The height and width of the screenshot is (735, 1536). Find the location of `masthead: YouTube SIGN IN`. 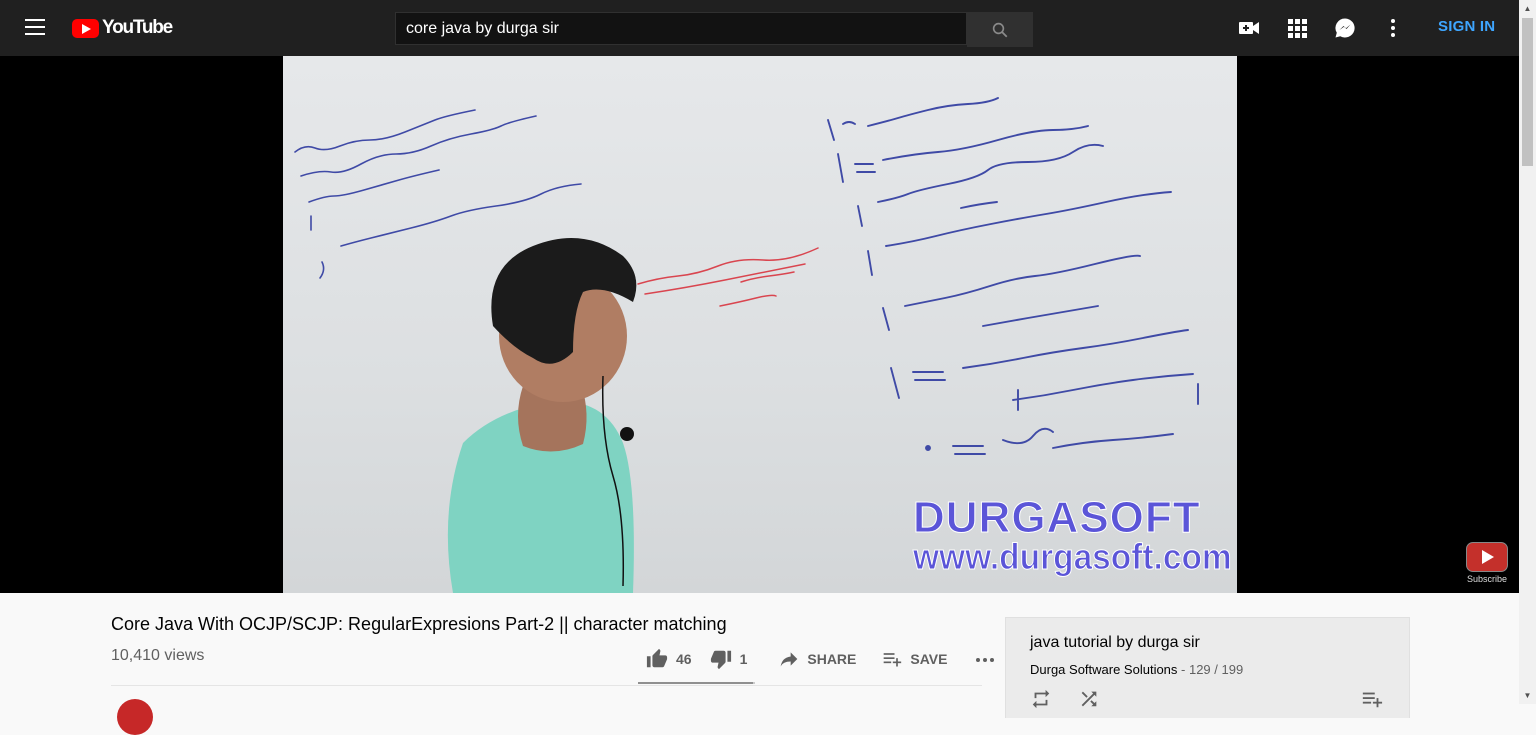

masthead: YouTube SIGN IN is located at coordinates (759, 28).